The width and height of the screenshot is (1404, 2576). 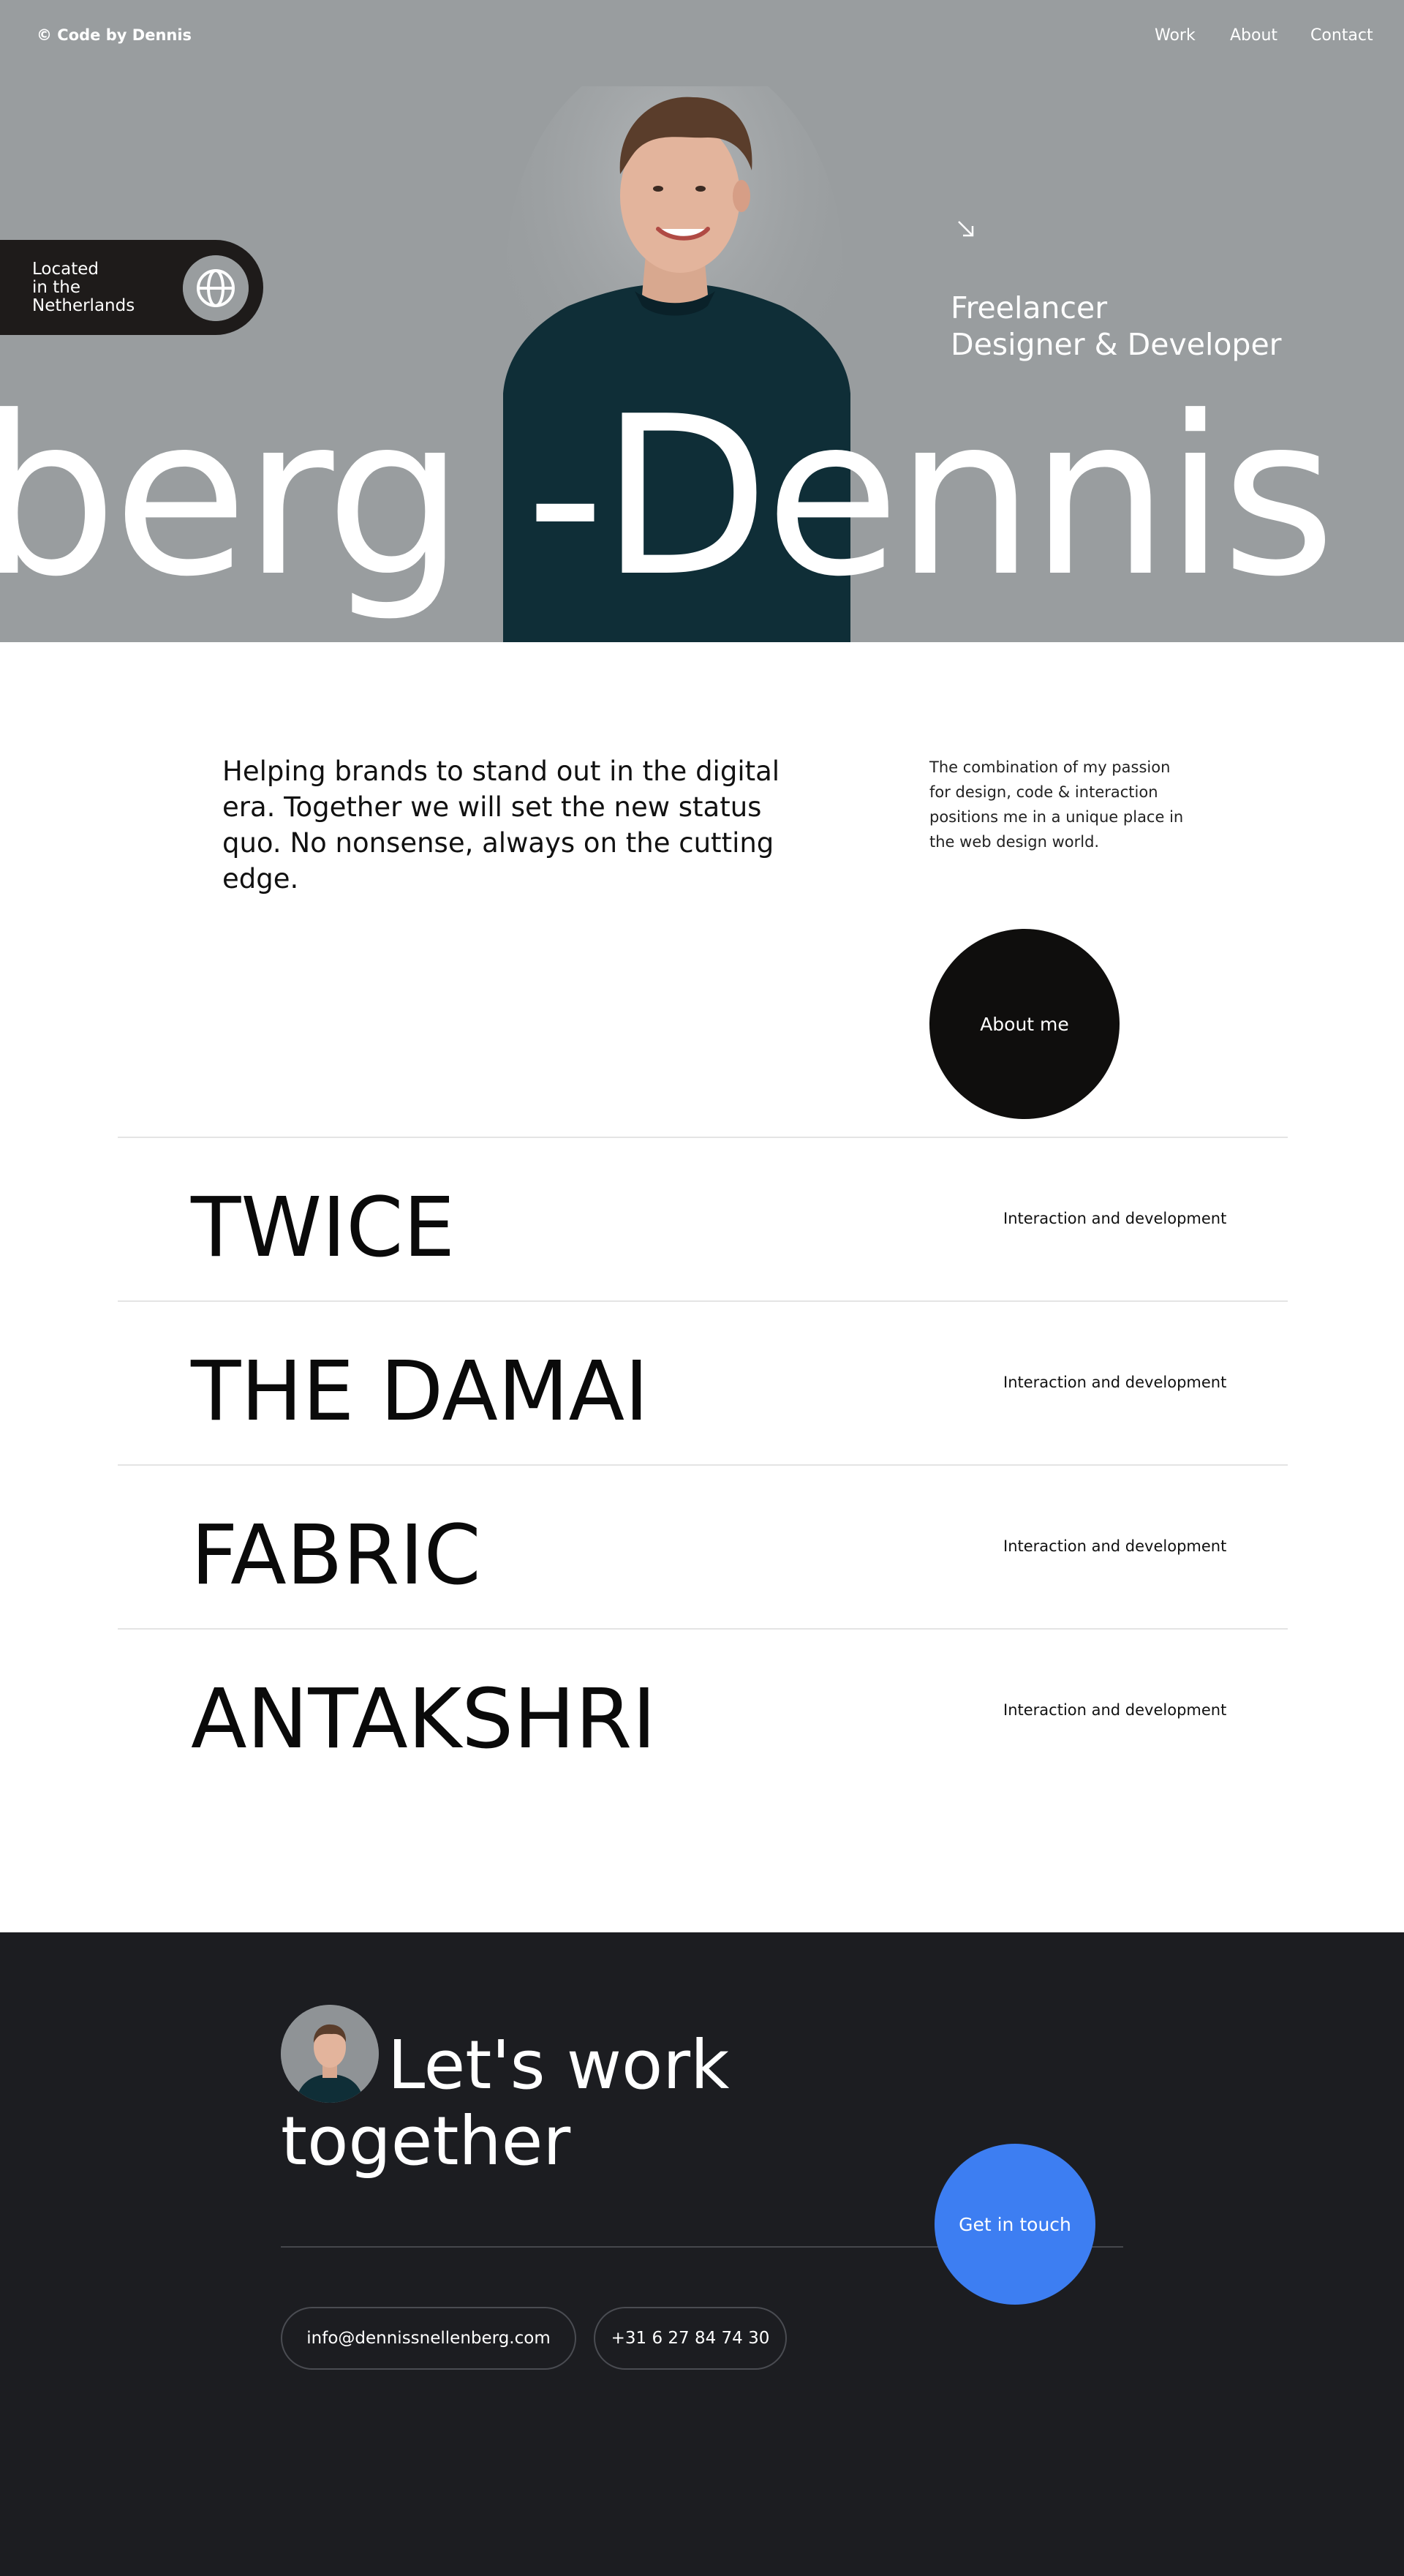 What do you see at coordinates (336, 1555) in the screenshot?
I see `project-title: FABRIC` at bounding box center [336, 1555].